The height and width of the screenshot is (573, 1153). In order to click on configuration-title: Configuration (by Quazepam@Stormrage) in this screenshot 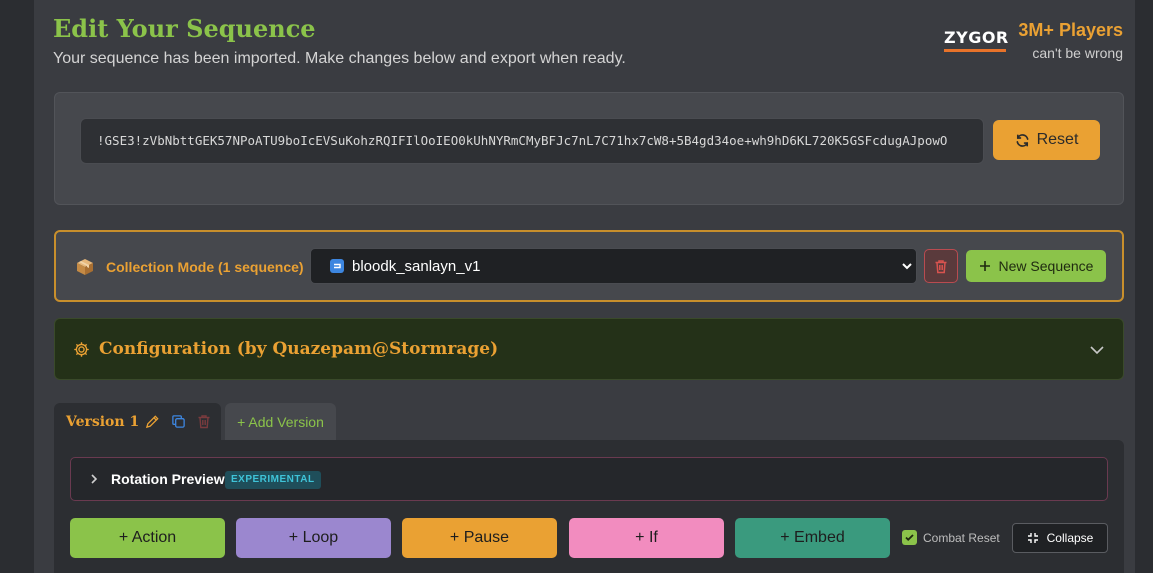, I will do `click(299, 349)`.